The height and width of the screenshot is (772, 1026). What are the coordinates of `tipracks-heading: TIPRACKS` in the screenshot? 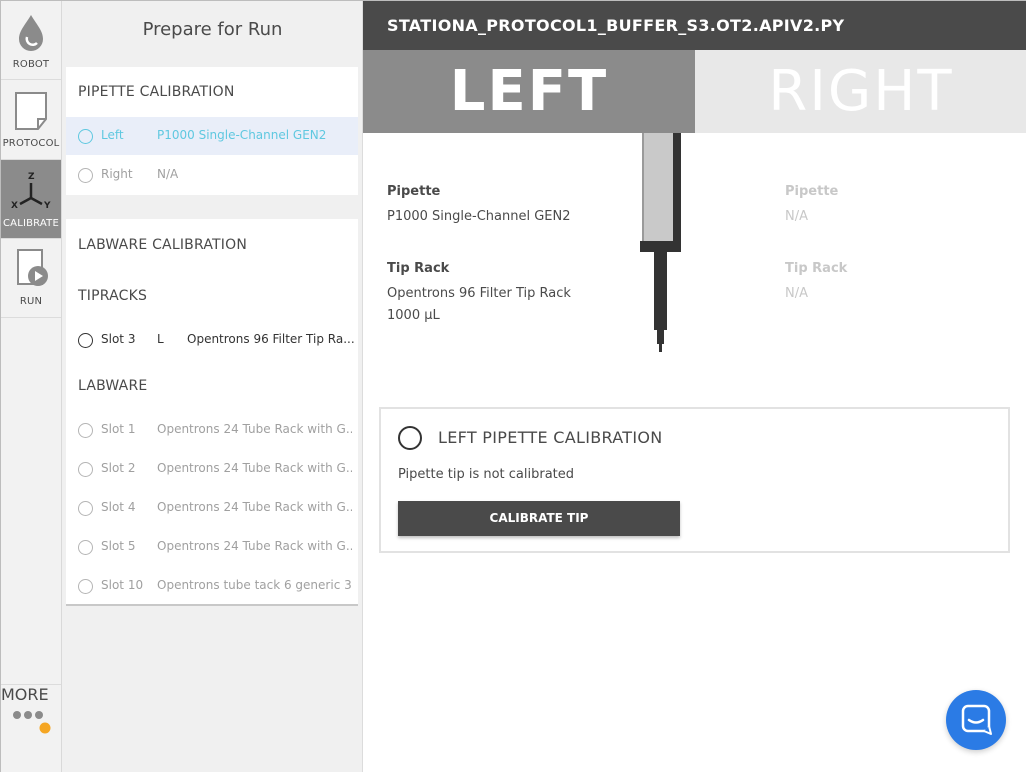 It's located at (113, 296).